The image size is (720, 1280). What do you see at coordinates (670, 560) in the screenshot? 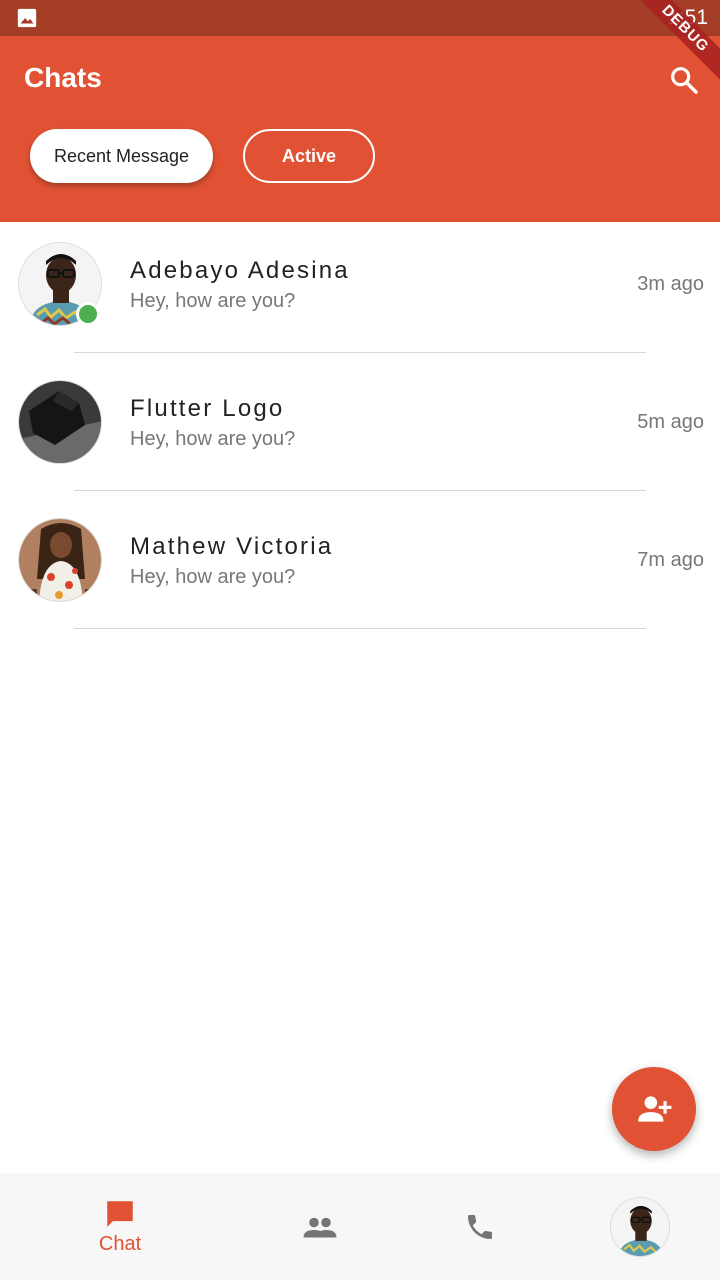
I see `chat-timestamp: 7m ago` at bounding box center [670, 560].